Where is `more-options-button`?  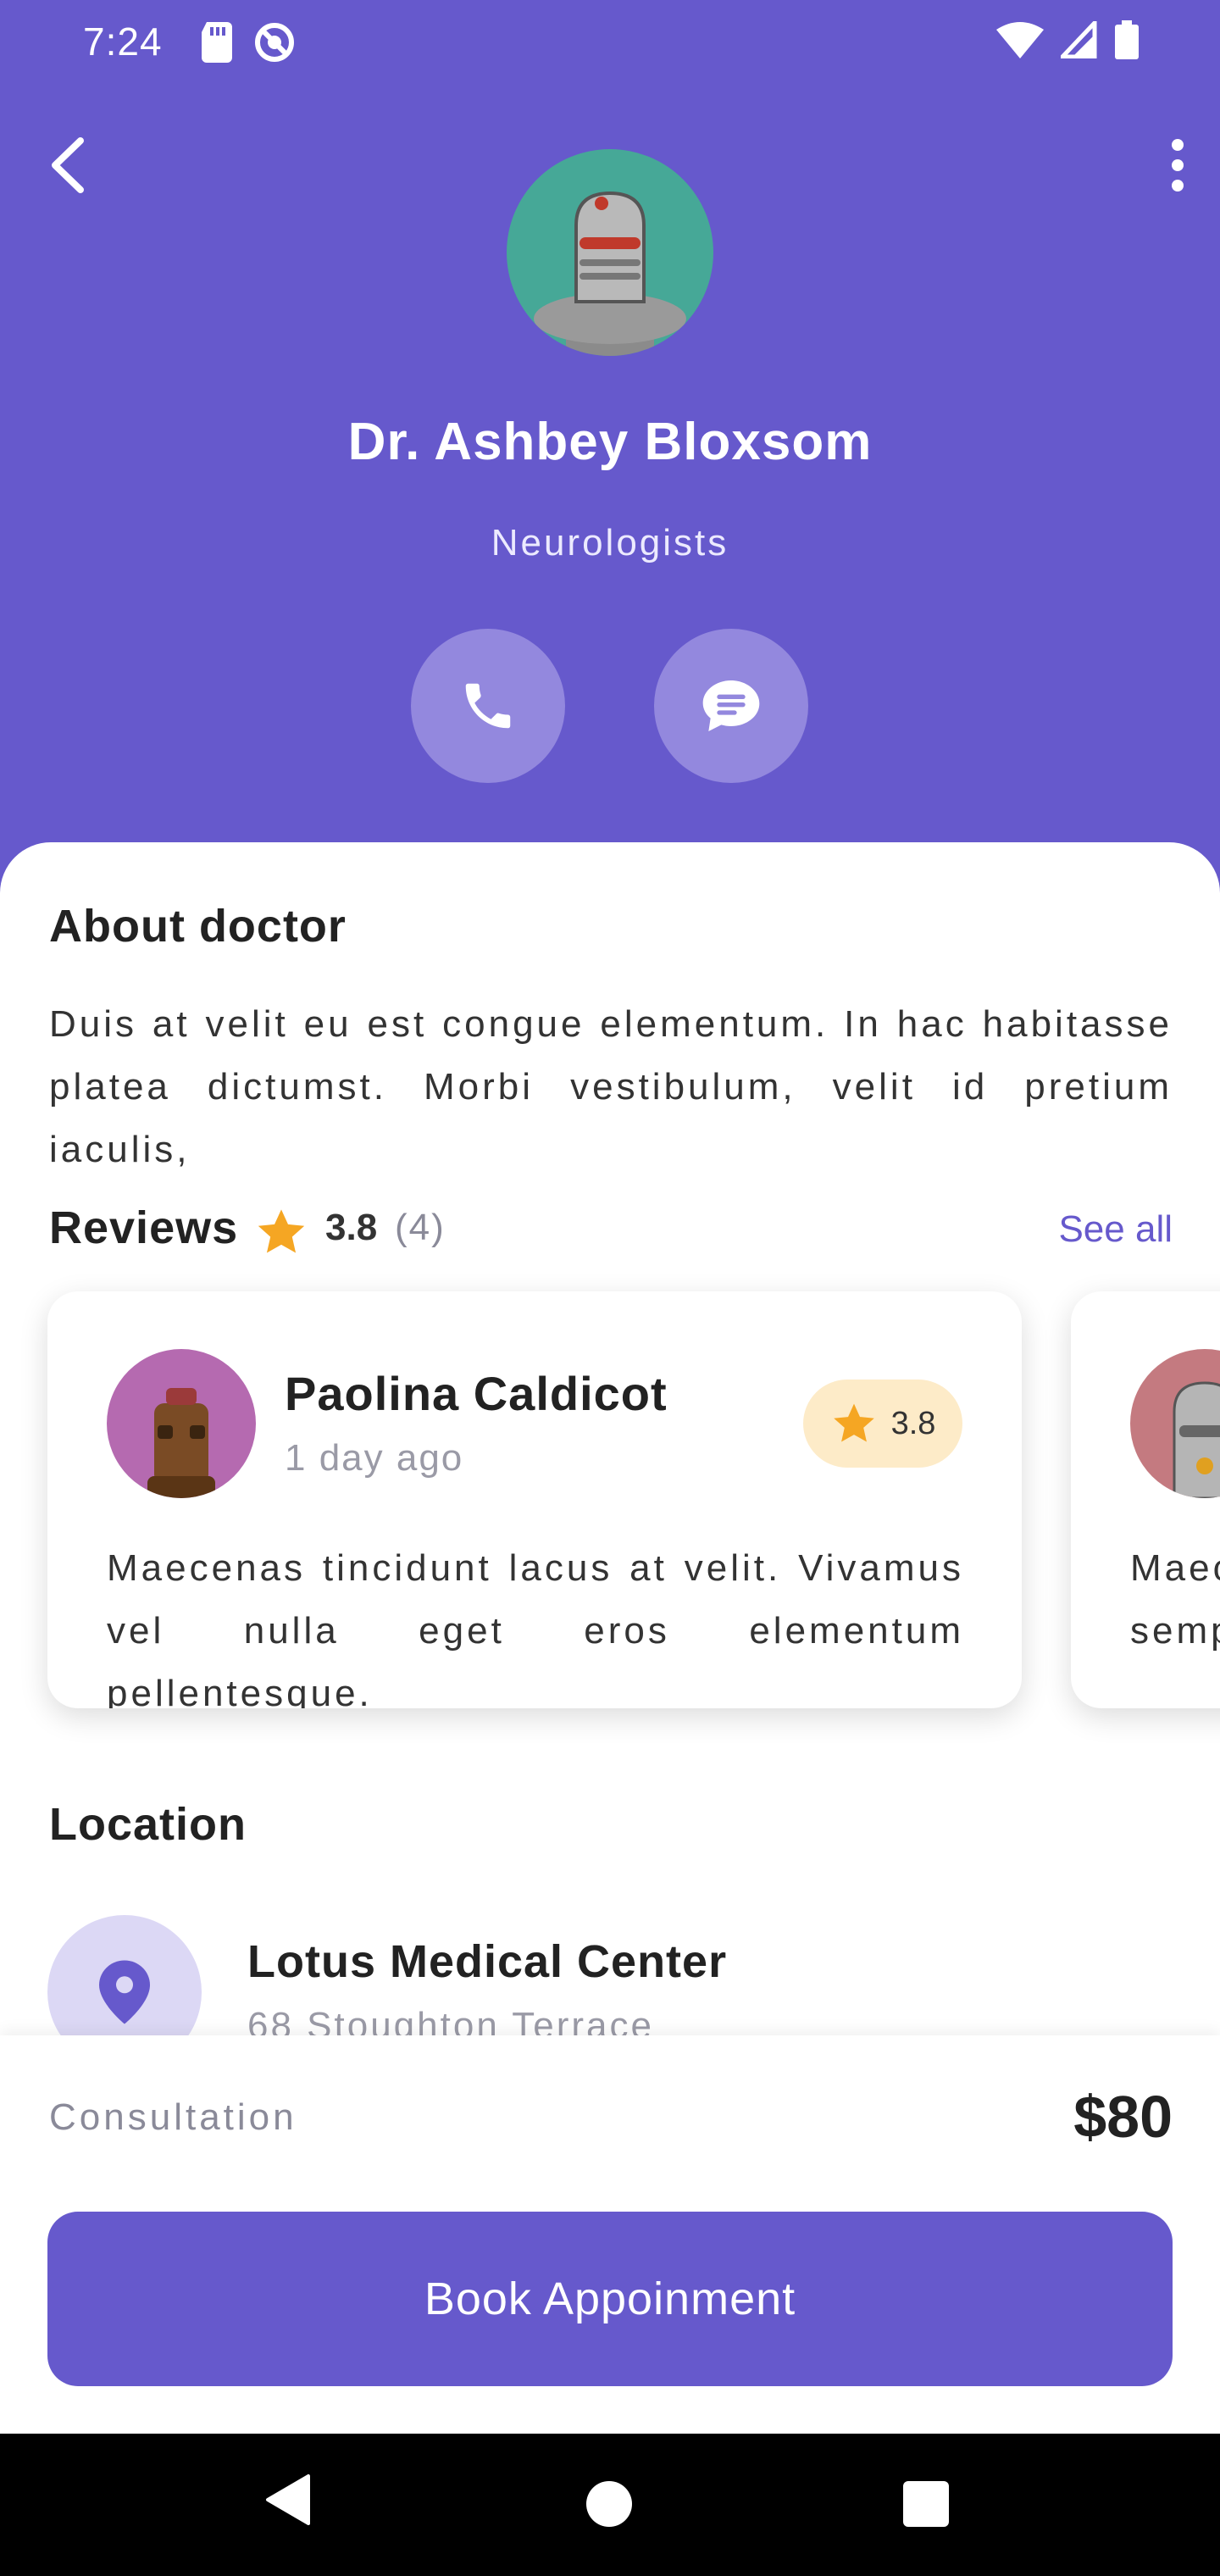 more-options-button is located at coordinates (1177, 165).